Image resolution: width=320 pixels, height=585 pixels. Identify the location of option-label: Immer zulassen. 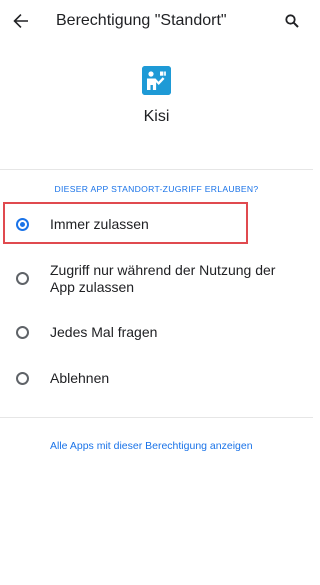
(99, 224).